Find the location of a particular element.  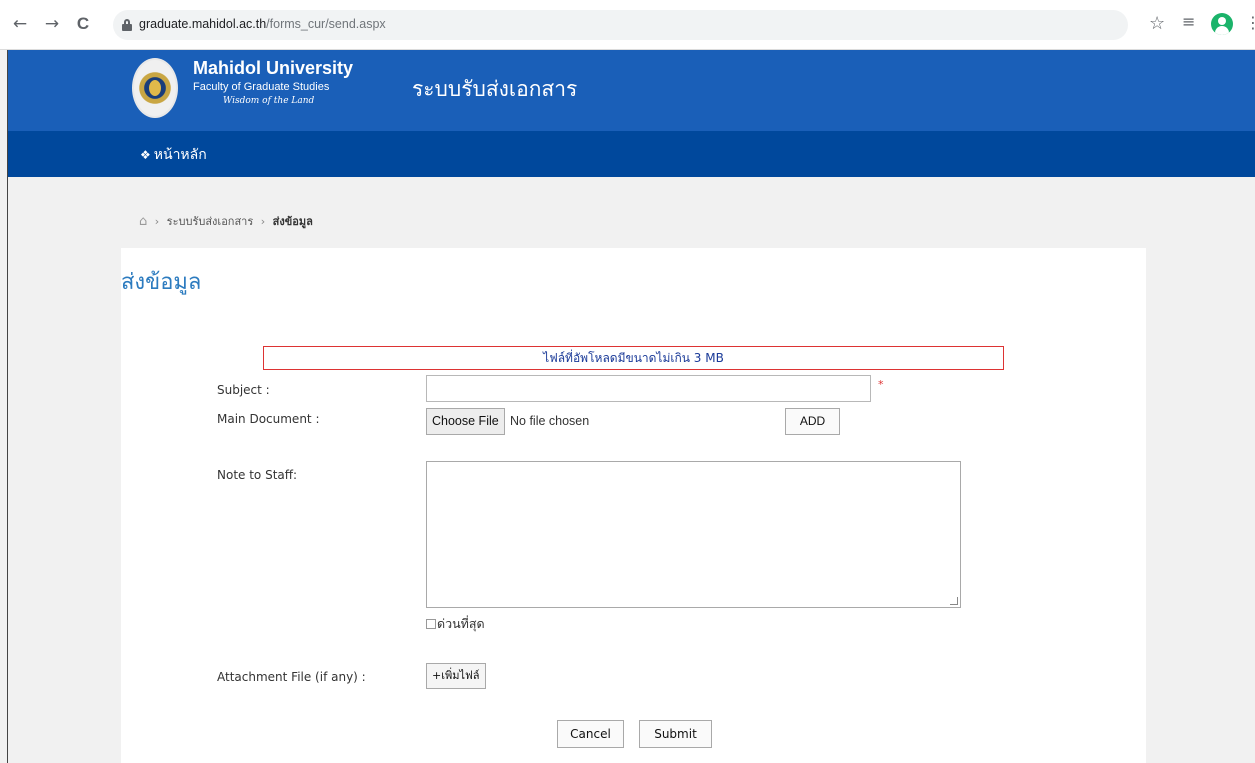

nav-home-link: ❖ หน้าหลัก is located at coordinates (173, 155).